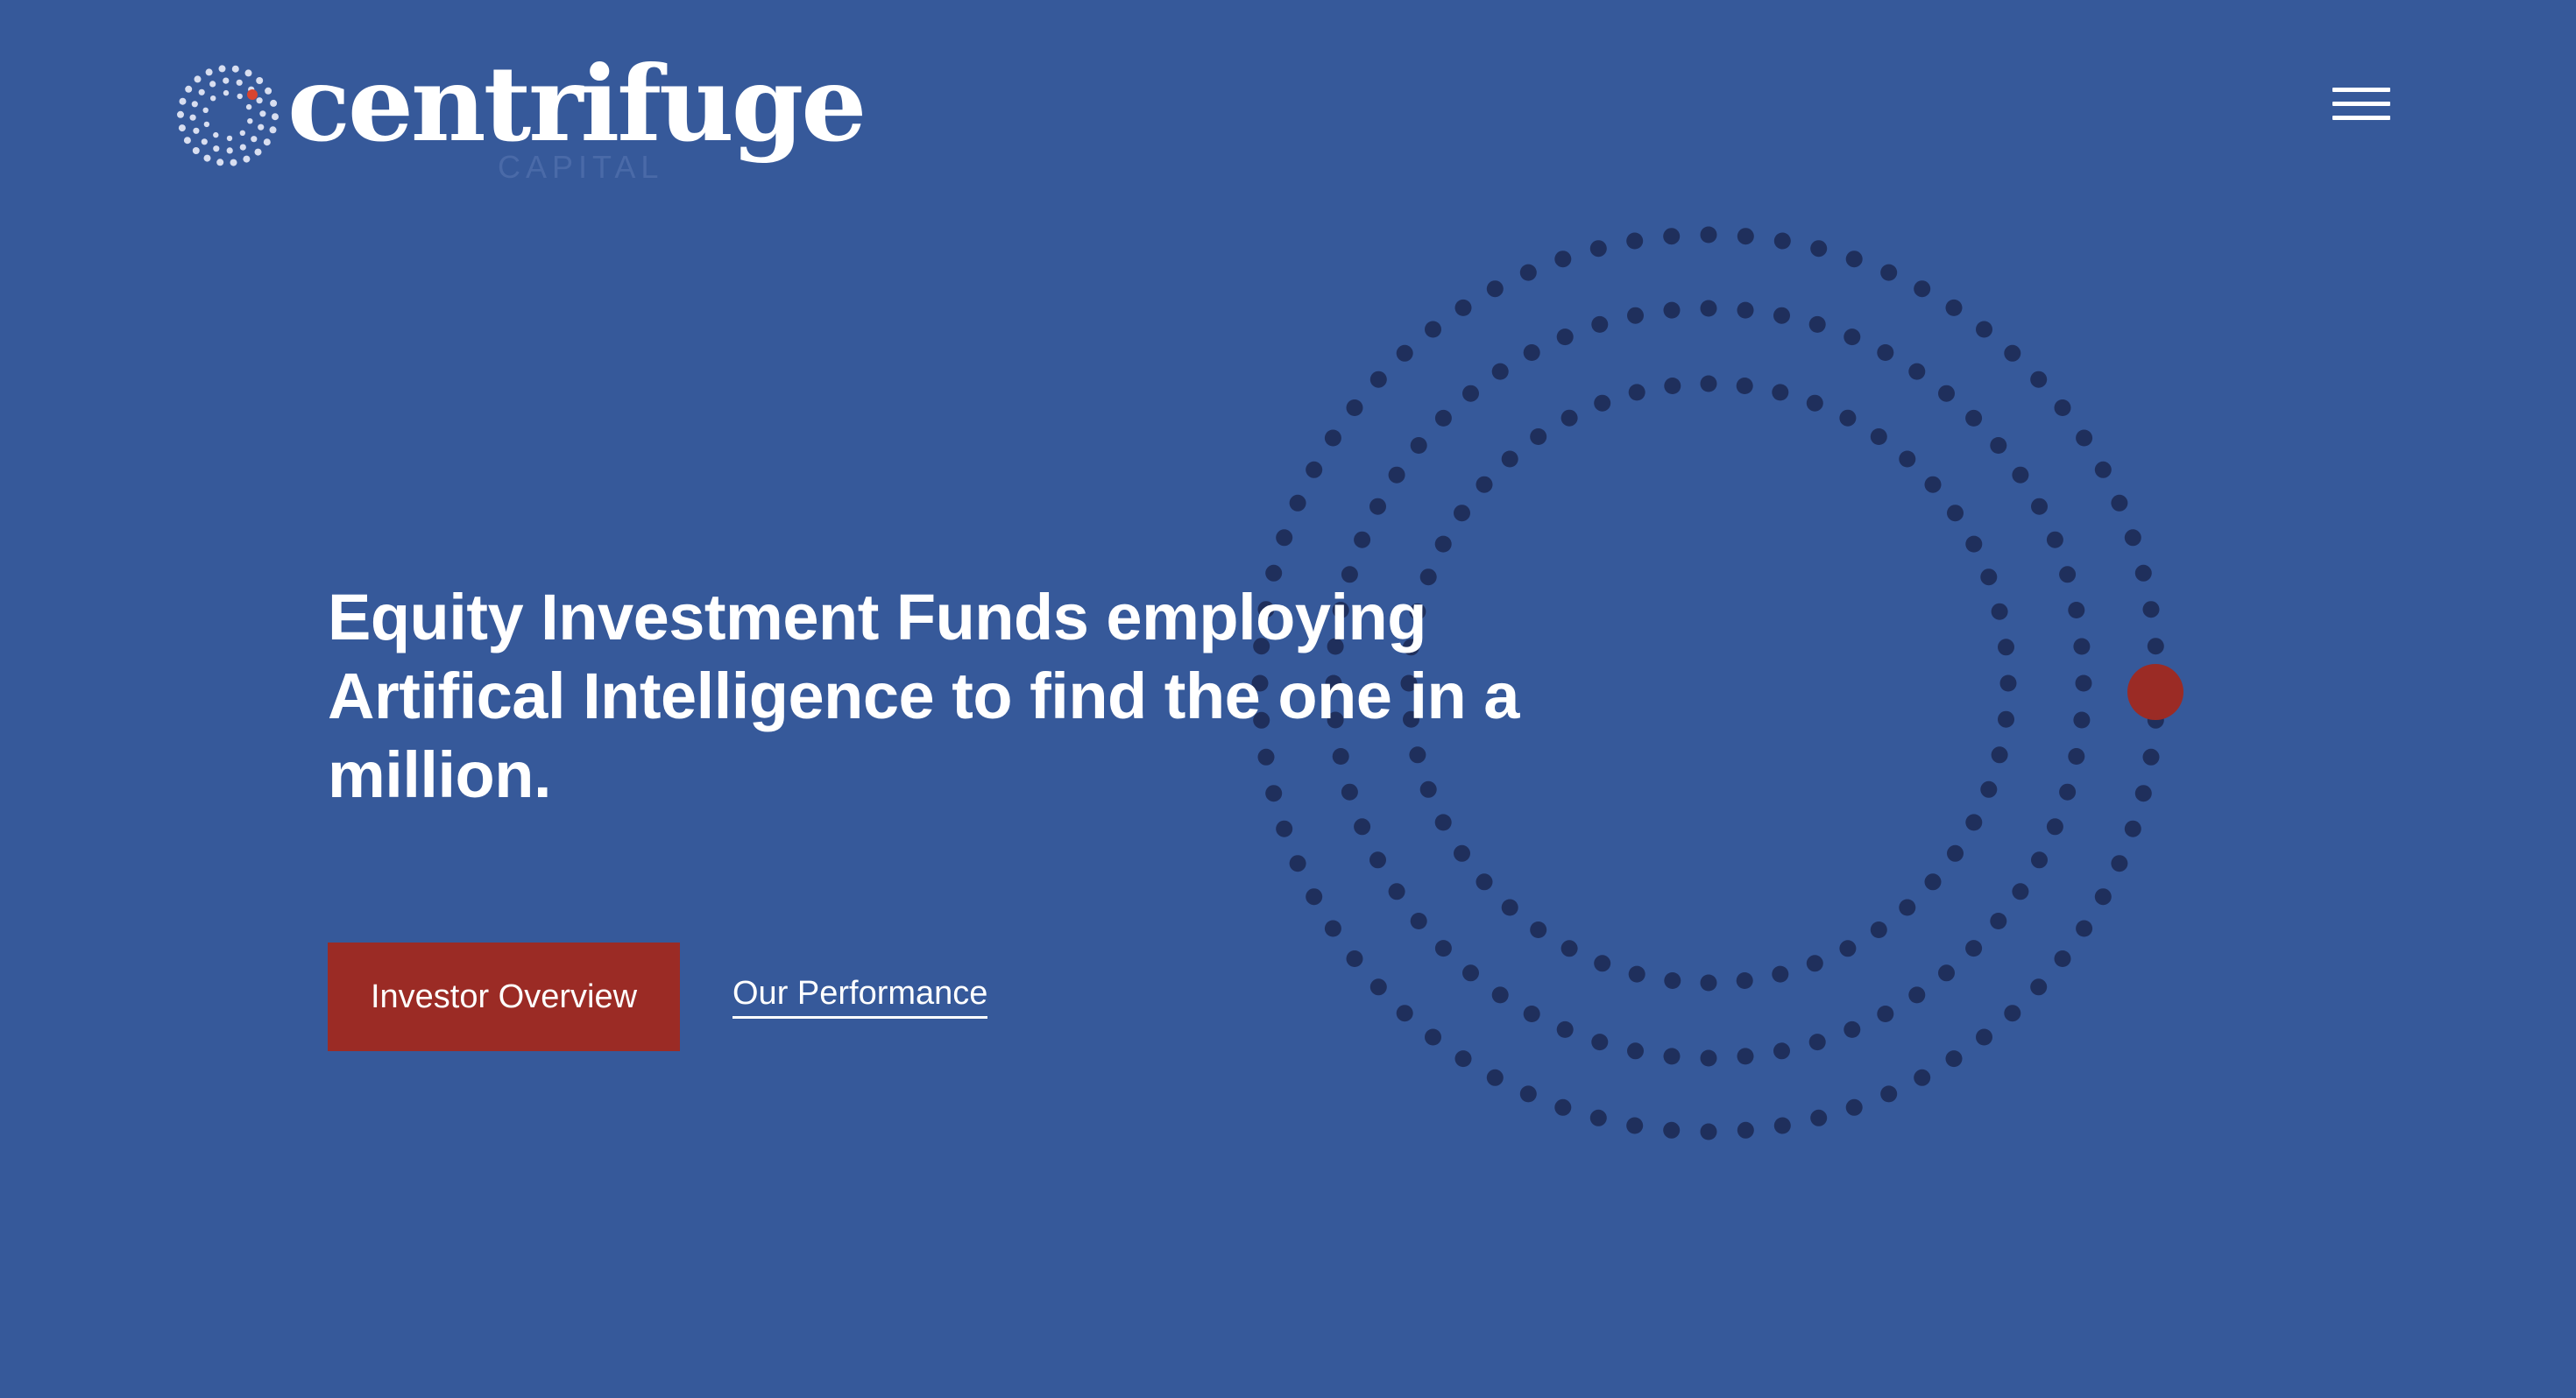 This screenshot has width=2576, height=1398. What do you see at coordinates (504, 997) in the screenshot?
I see `investor-overview-button: Investor Overview` at bounding box center [504, 997].